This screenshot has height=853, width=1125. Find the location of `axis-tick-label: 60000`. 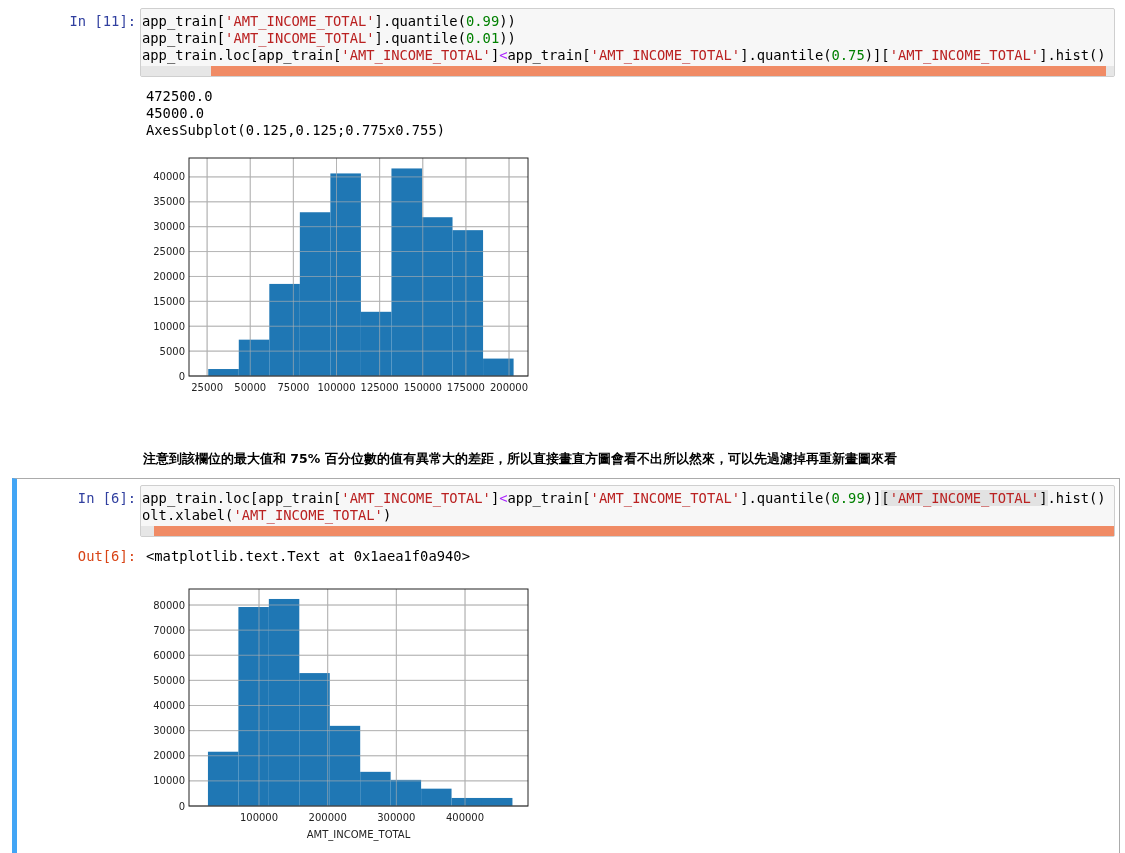

axis-tick-label: 60000 is located at coordinates (169, 655).